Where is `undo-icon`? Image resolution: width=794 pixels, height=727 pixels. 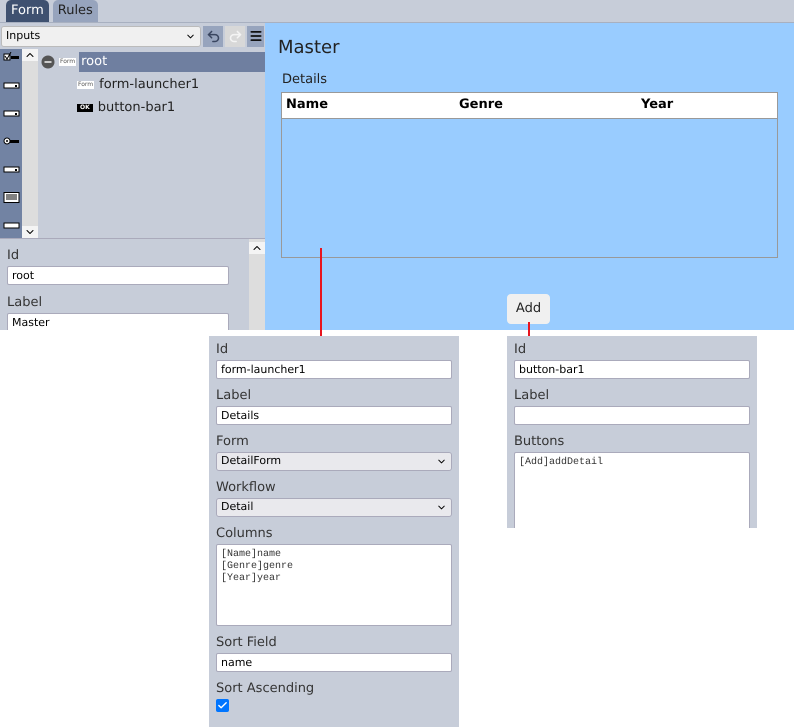 undo-icon is located at coordinates (213, 36).